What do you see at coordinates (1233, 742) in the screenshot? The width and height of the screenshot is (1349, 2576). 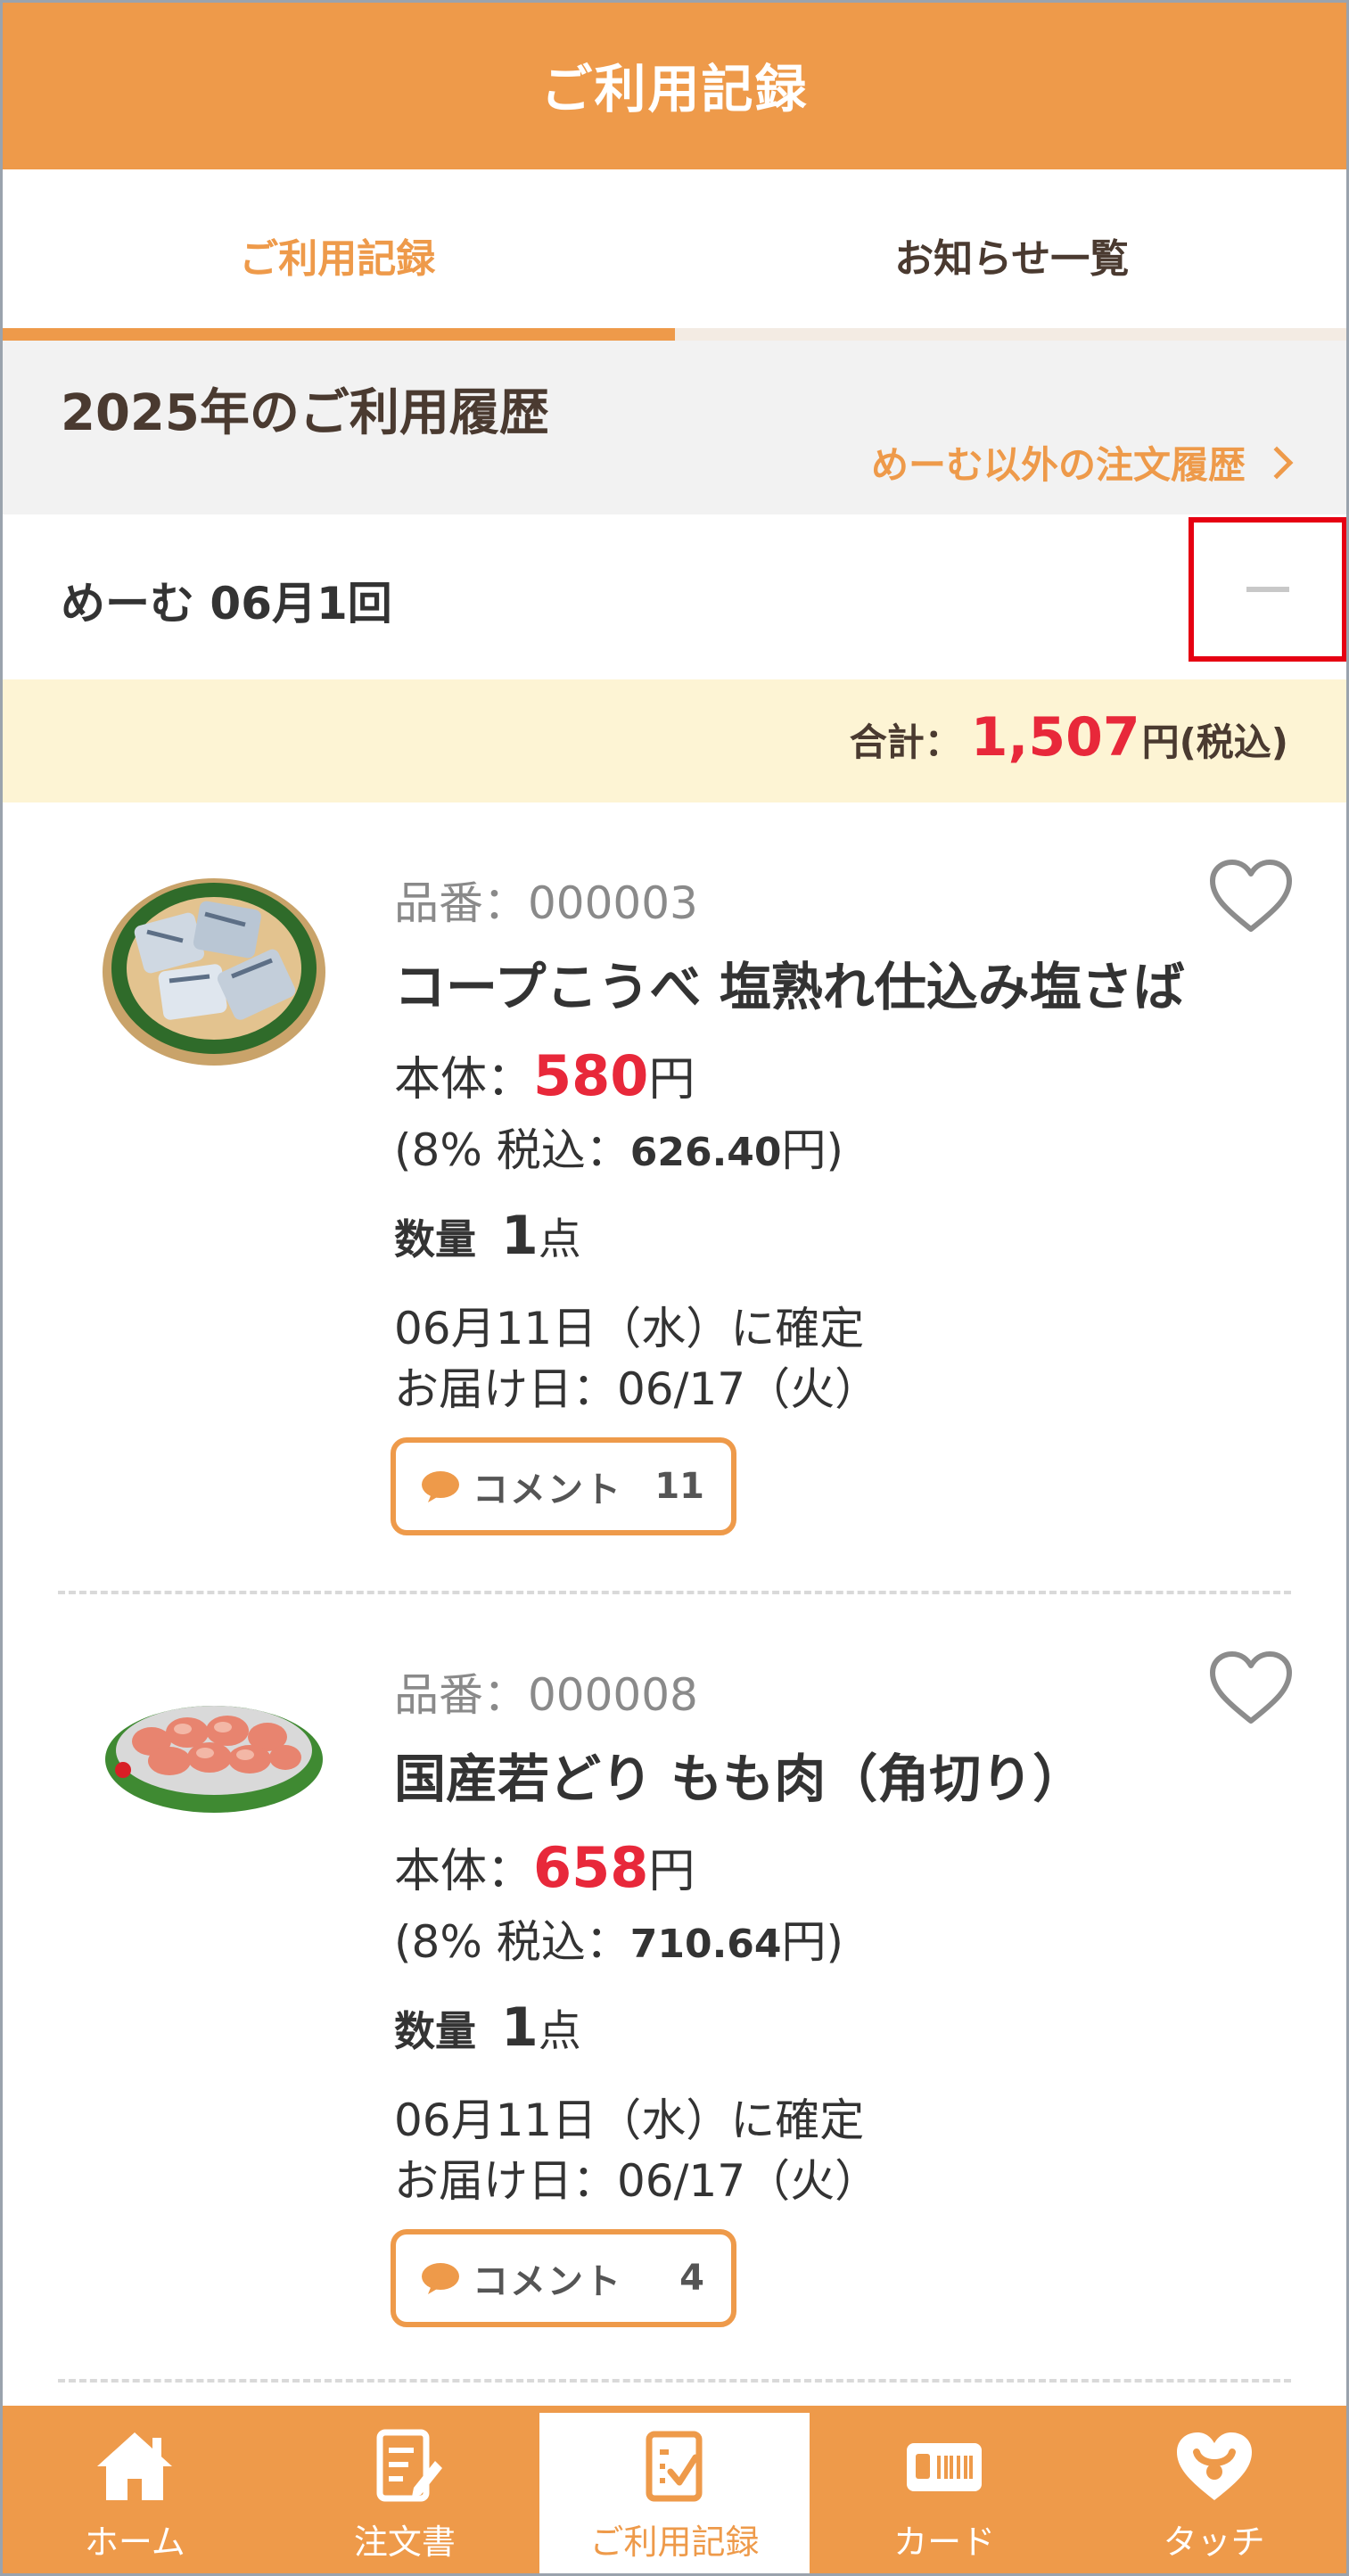 I see `total-tax-note: (税込)` at bounding box center [1233, 742].